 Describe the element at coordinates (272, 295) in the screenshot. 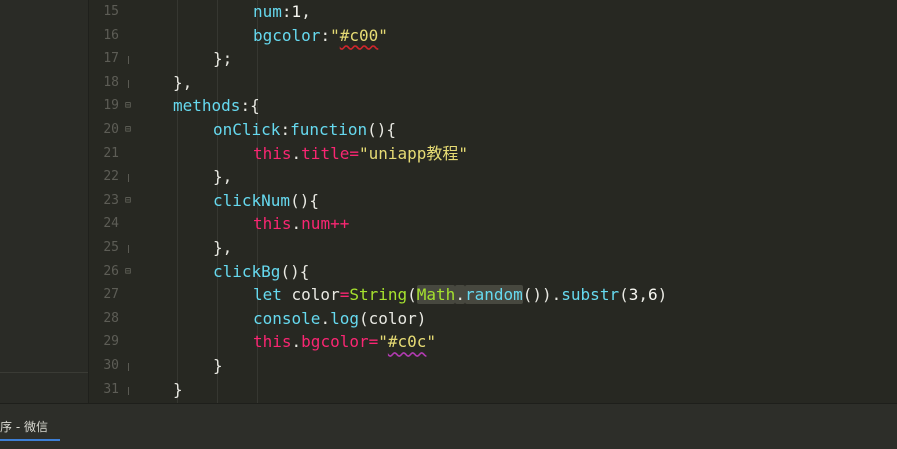

I see `code-token: let` at that location.